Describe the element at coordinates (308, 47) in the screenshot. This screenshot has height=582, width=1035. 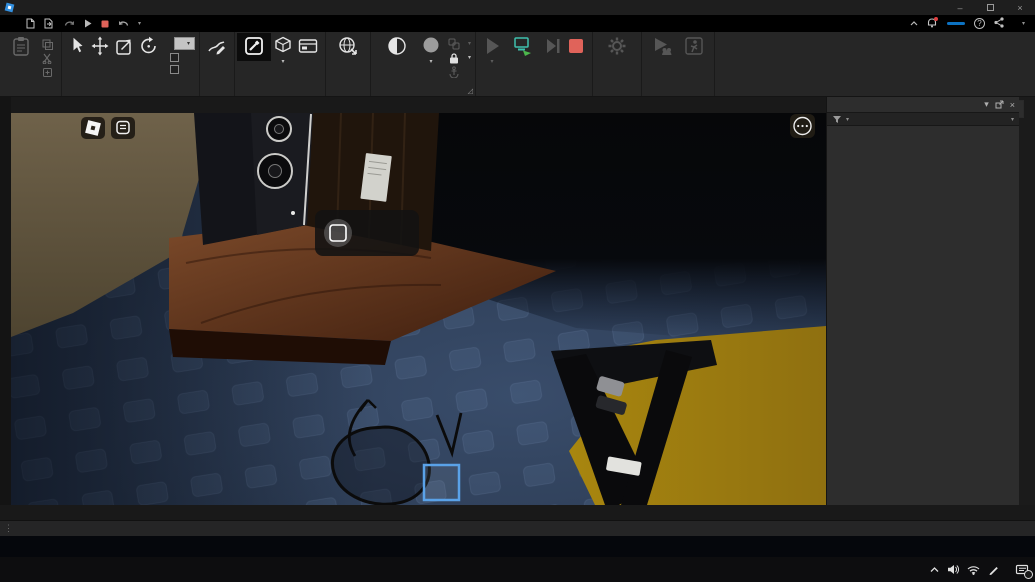
I see `ui-button` at that location.